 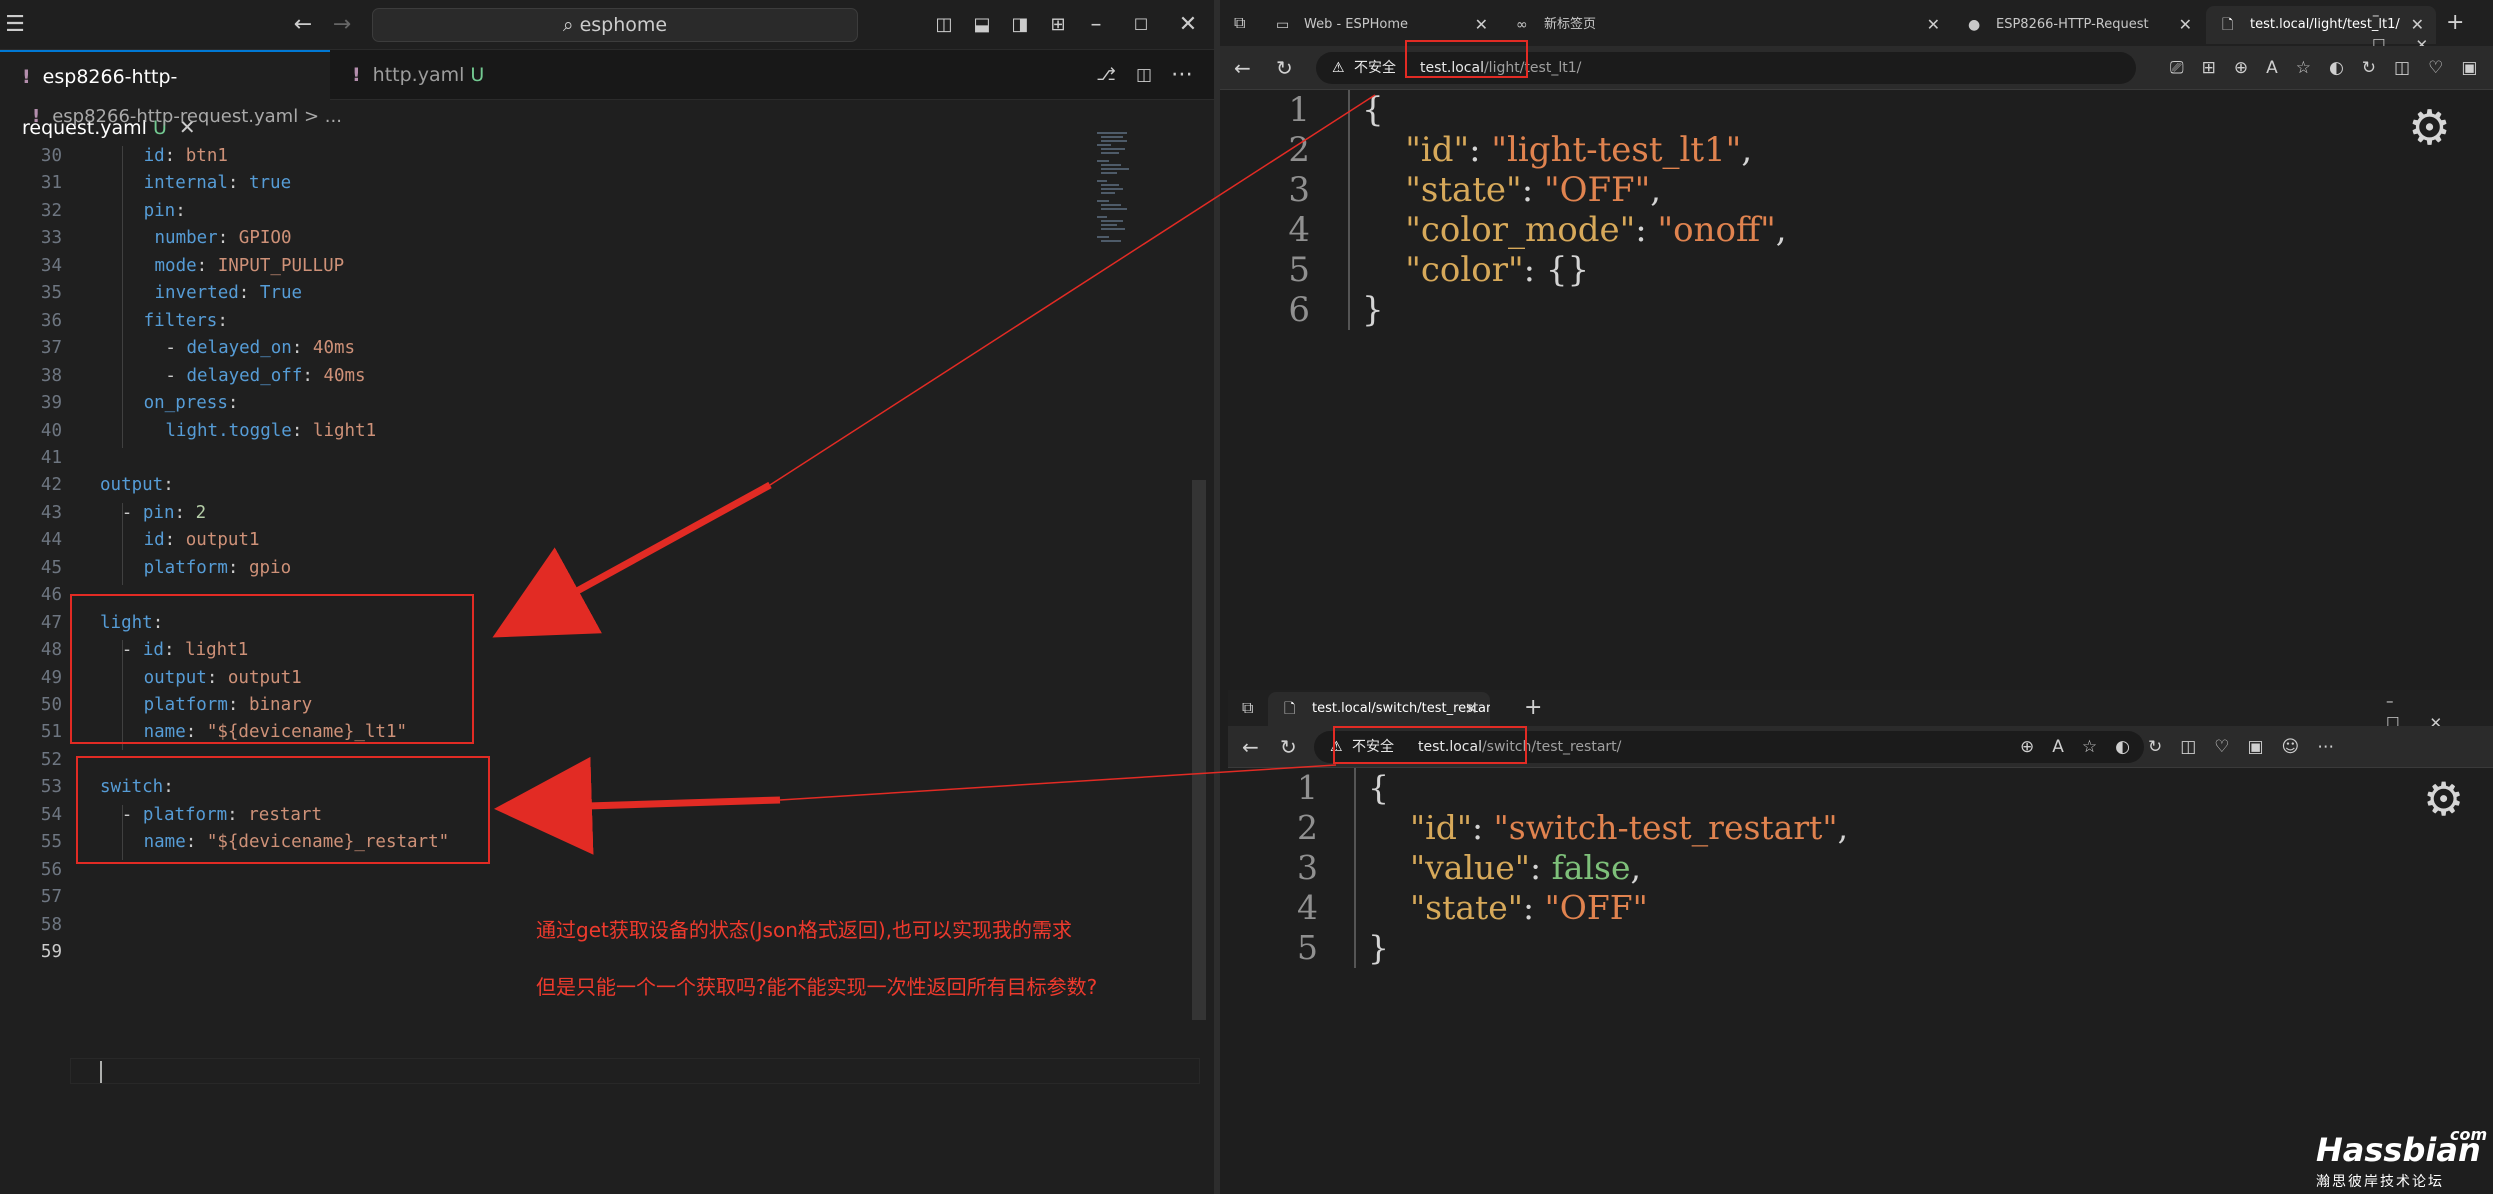 I want to click on arrow-to-switch, so click(x=637, y=805).